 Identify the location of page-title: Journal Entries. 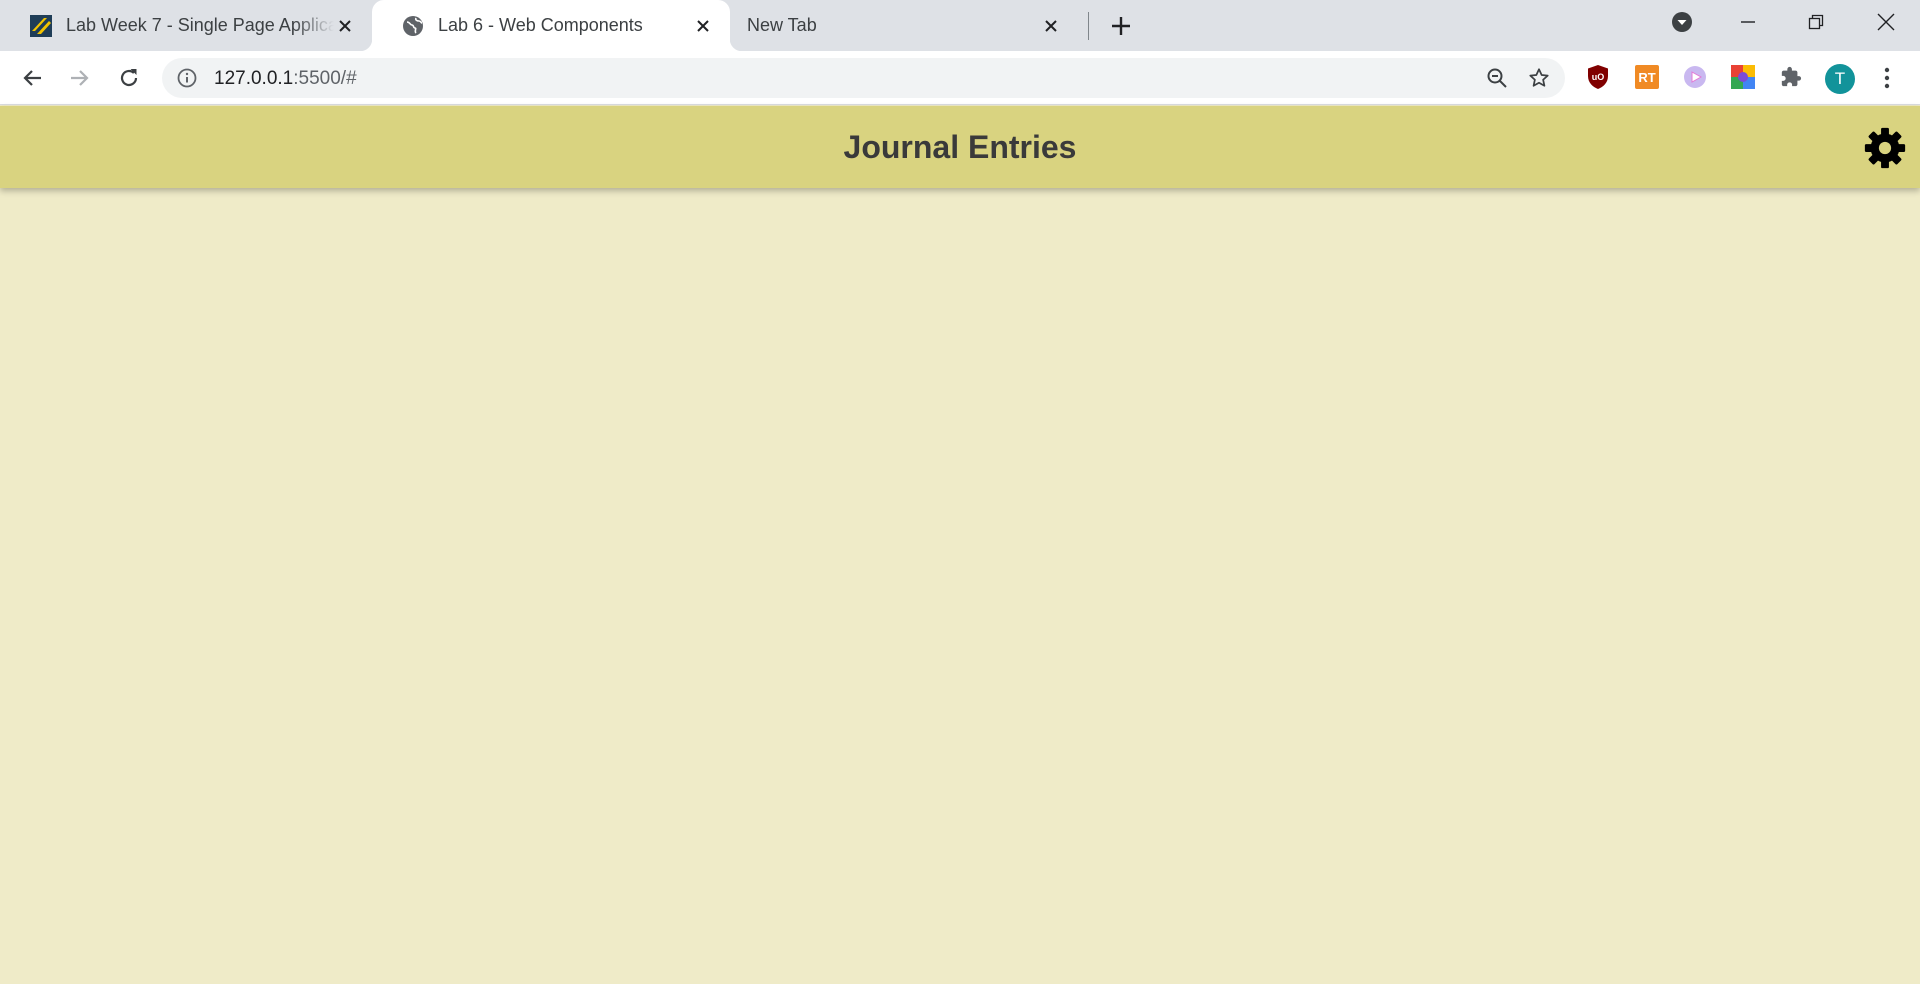
(960, 147).